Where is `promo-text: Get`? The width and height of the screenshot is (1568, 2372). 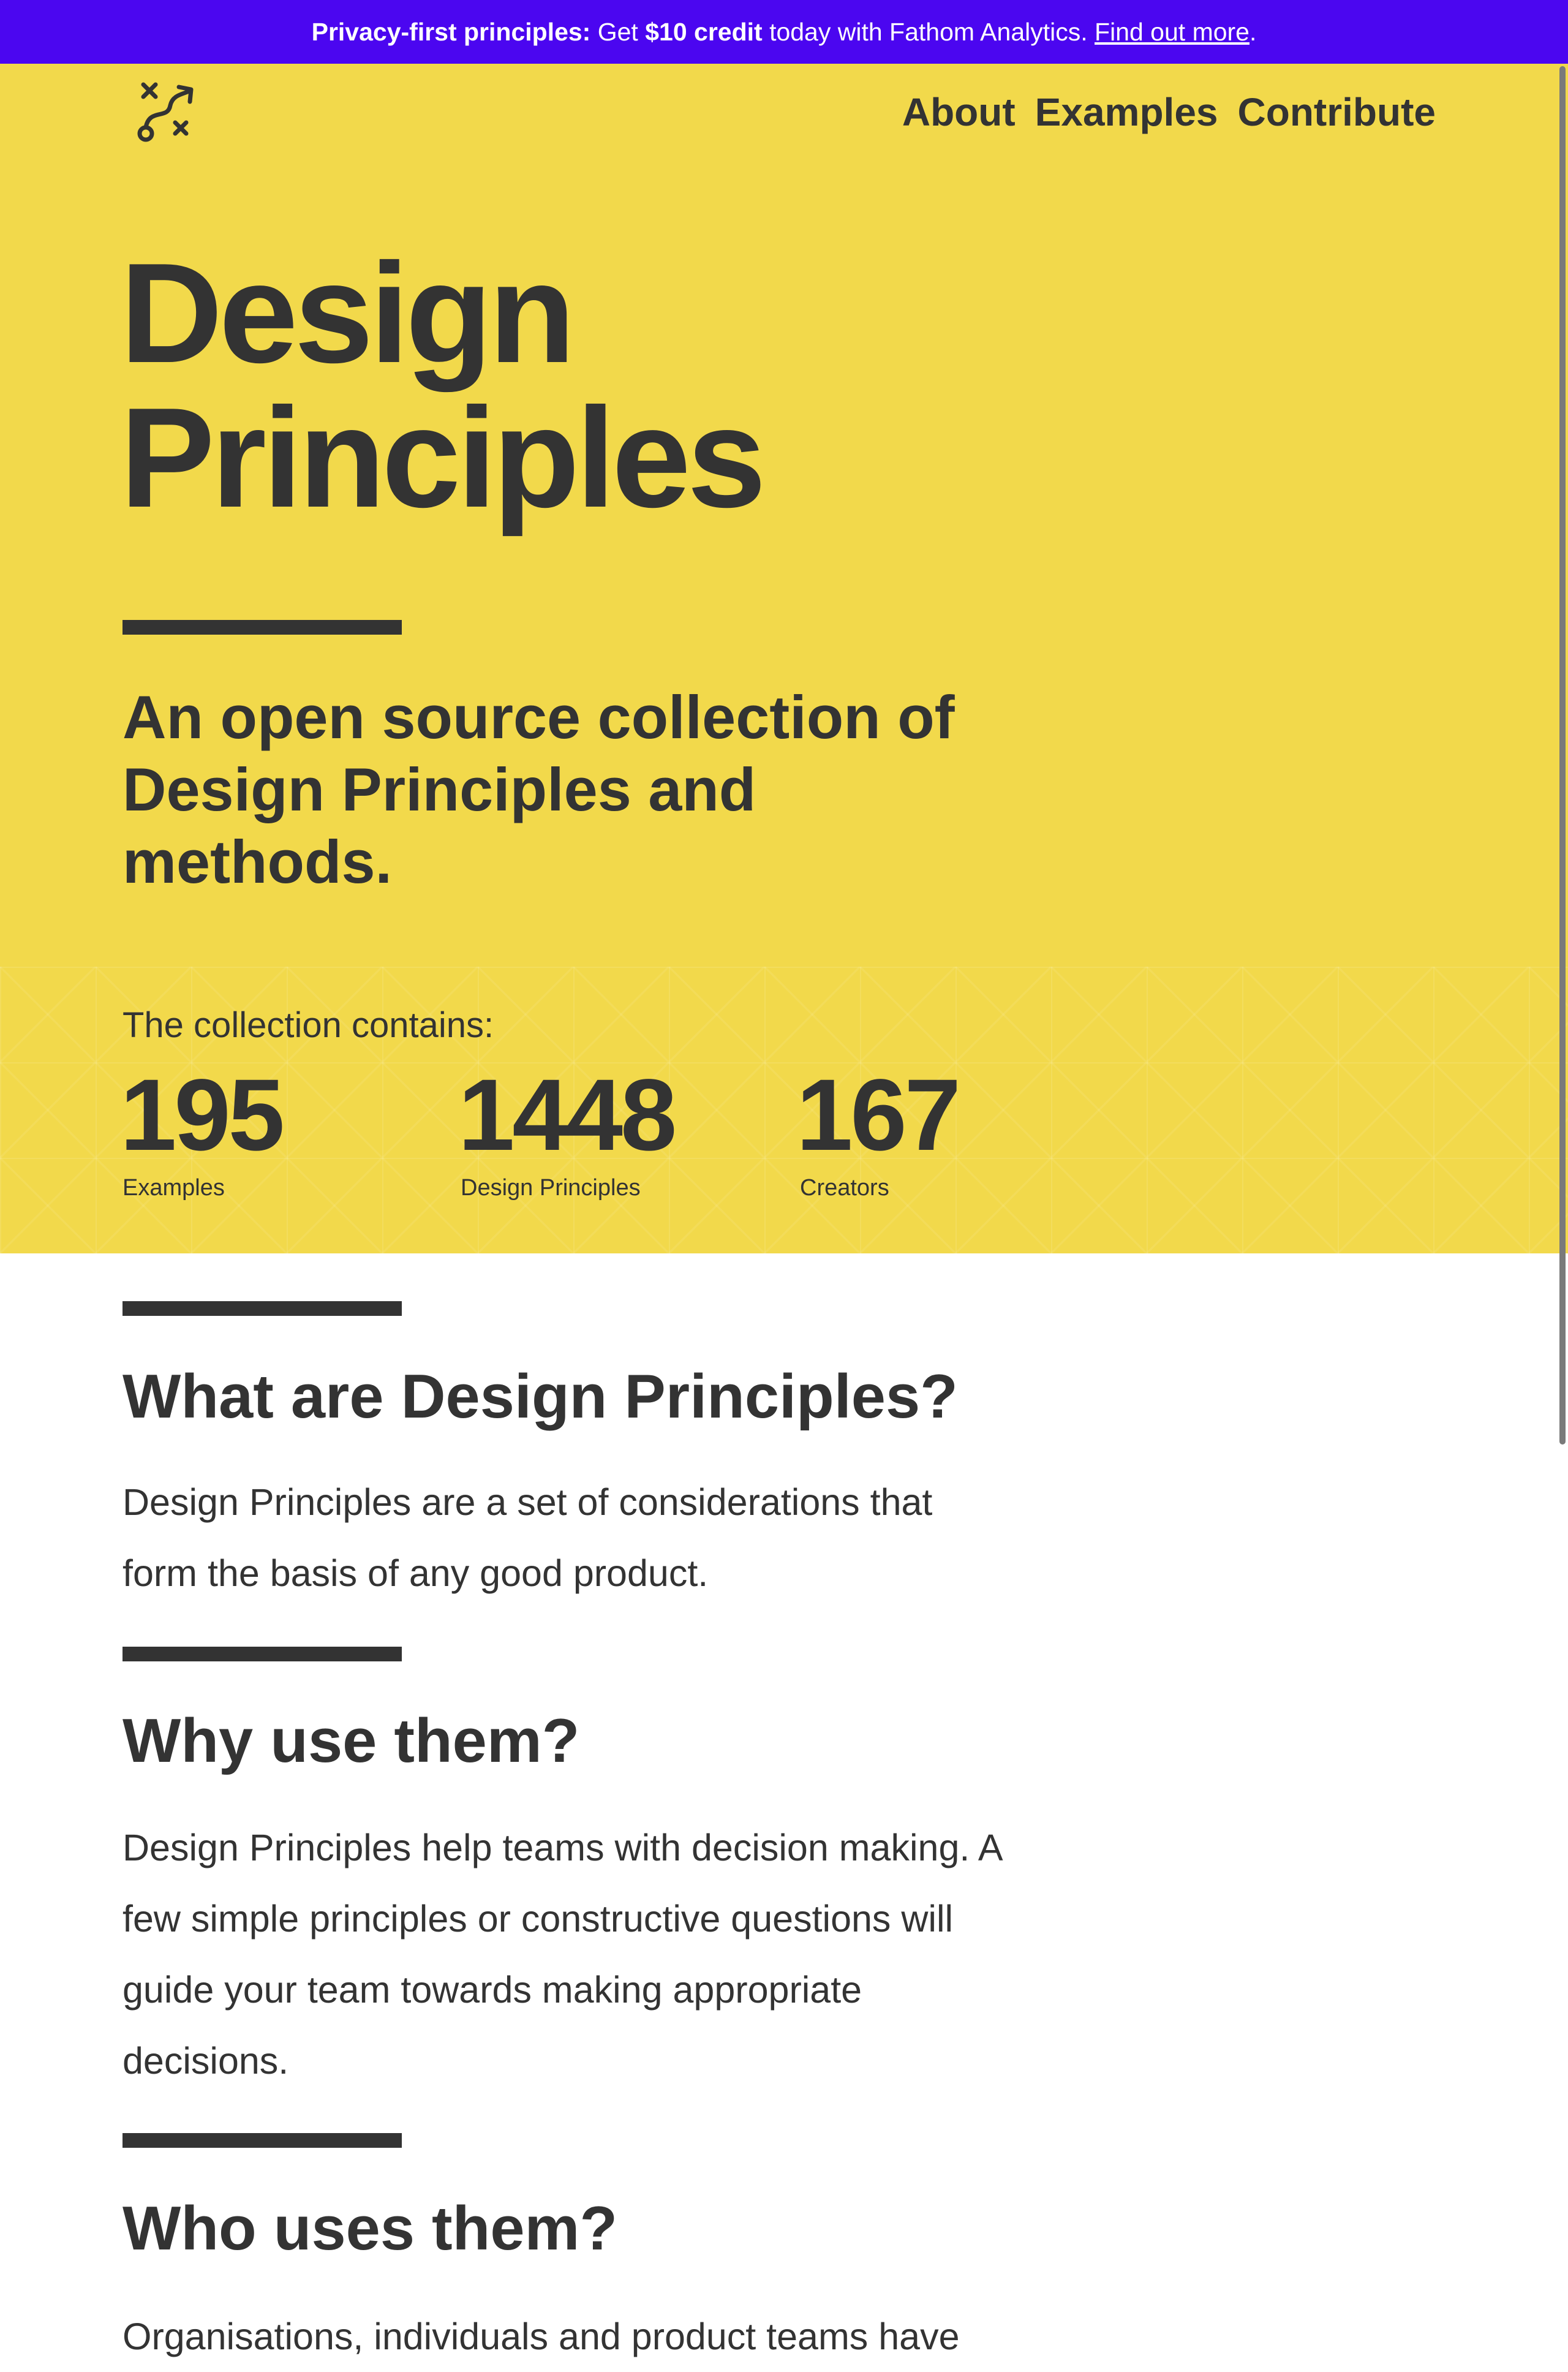
promo-text: Get is located at coordinates (618, 32).